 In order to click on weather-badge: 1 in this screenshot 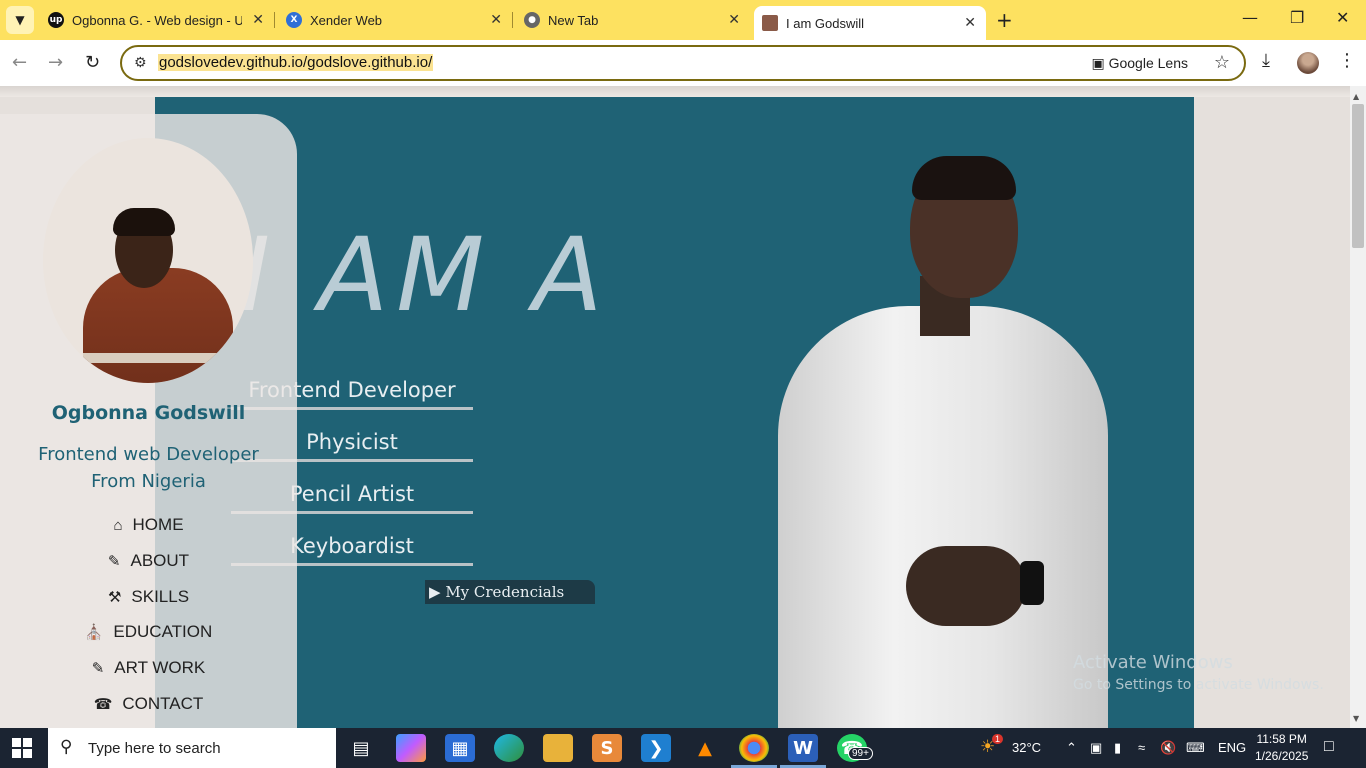, I will do `click(998, 739)`.